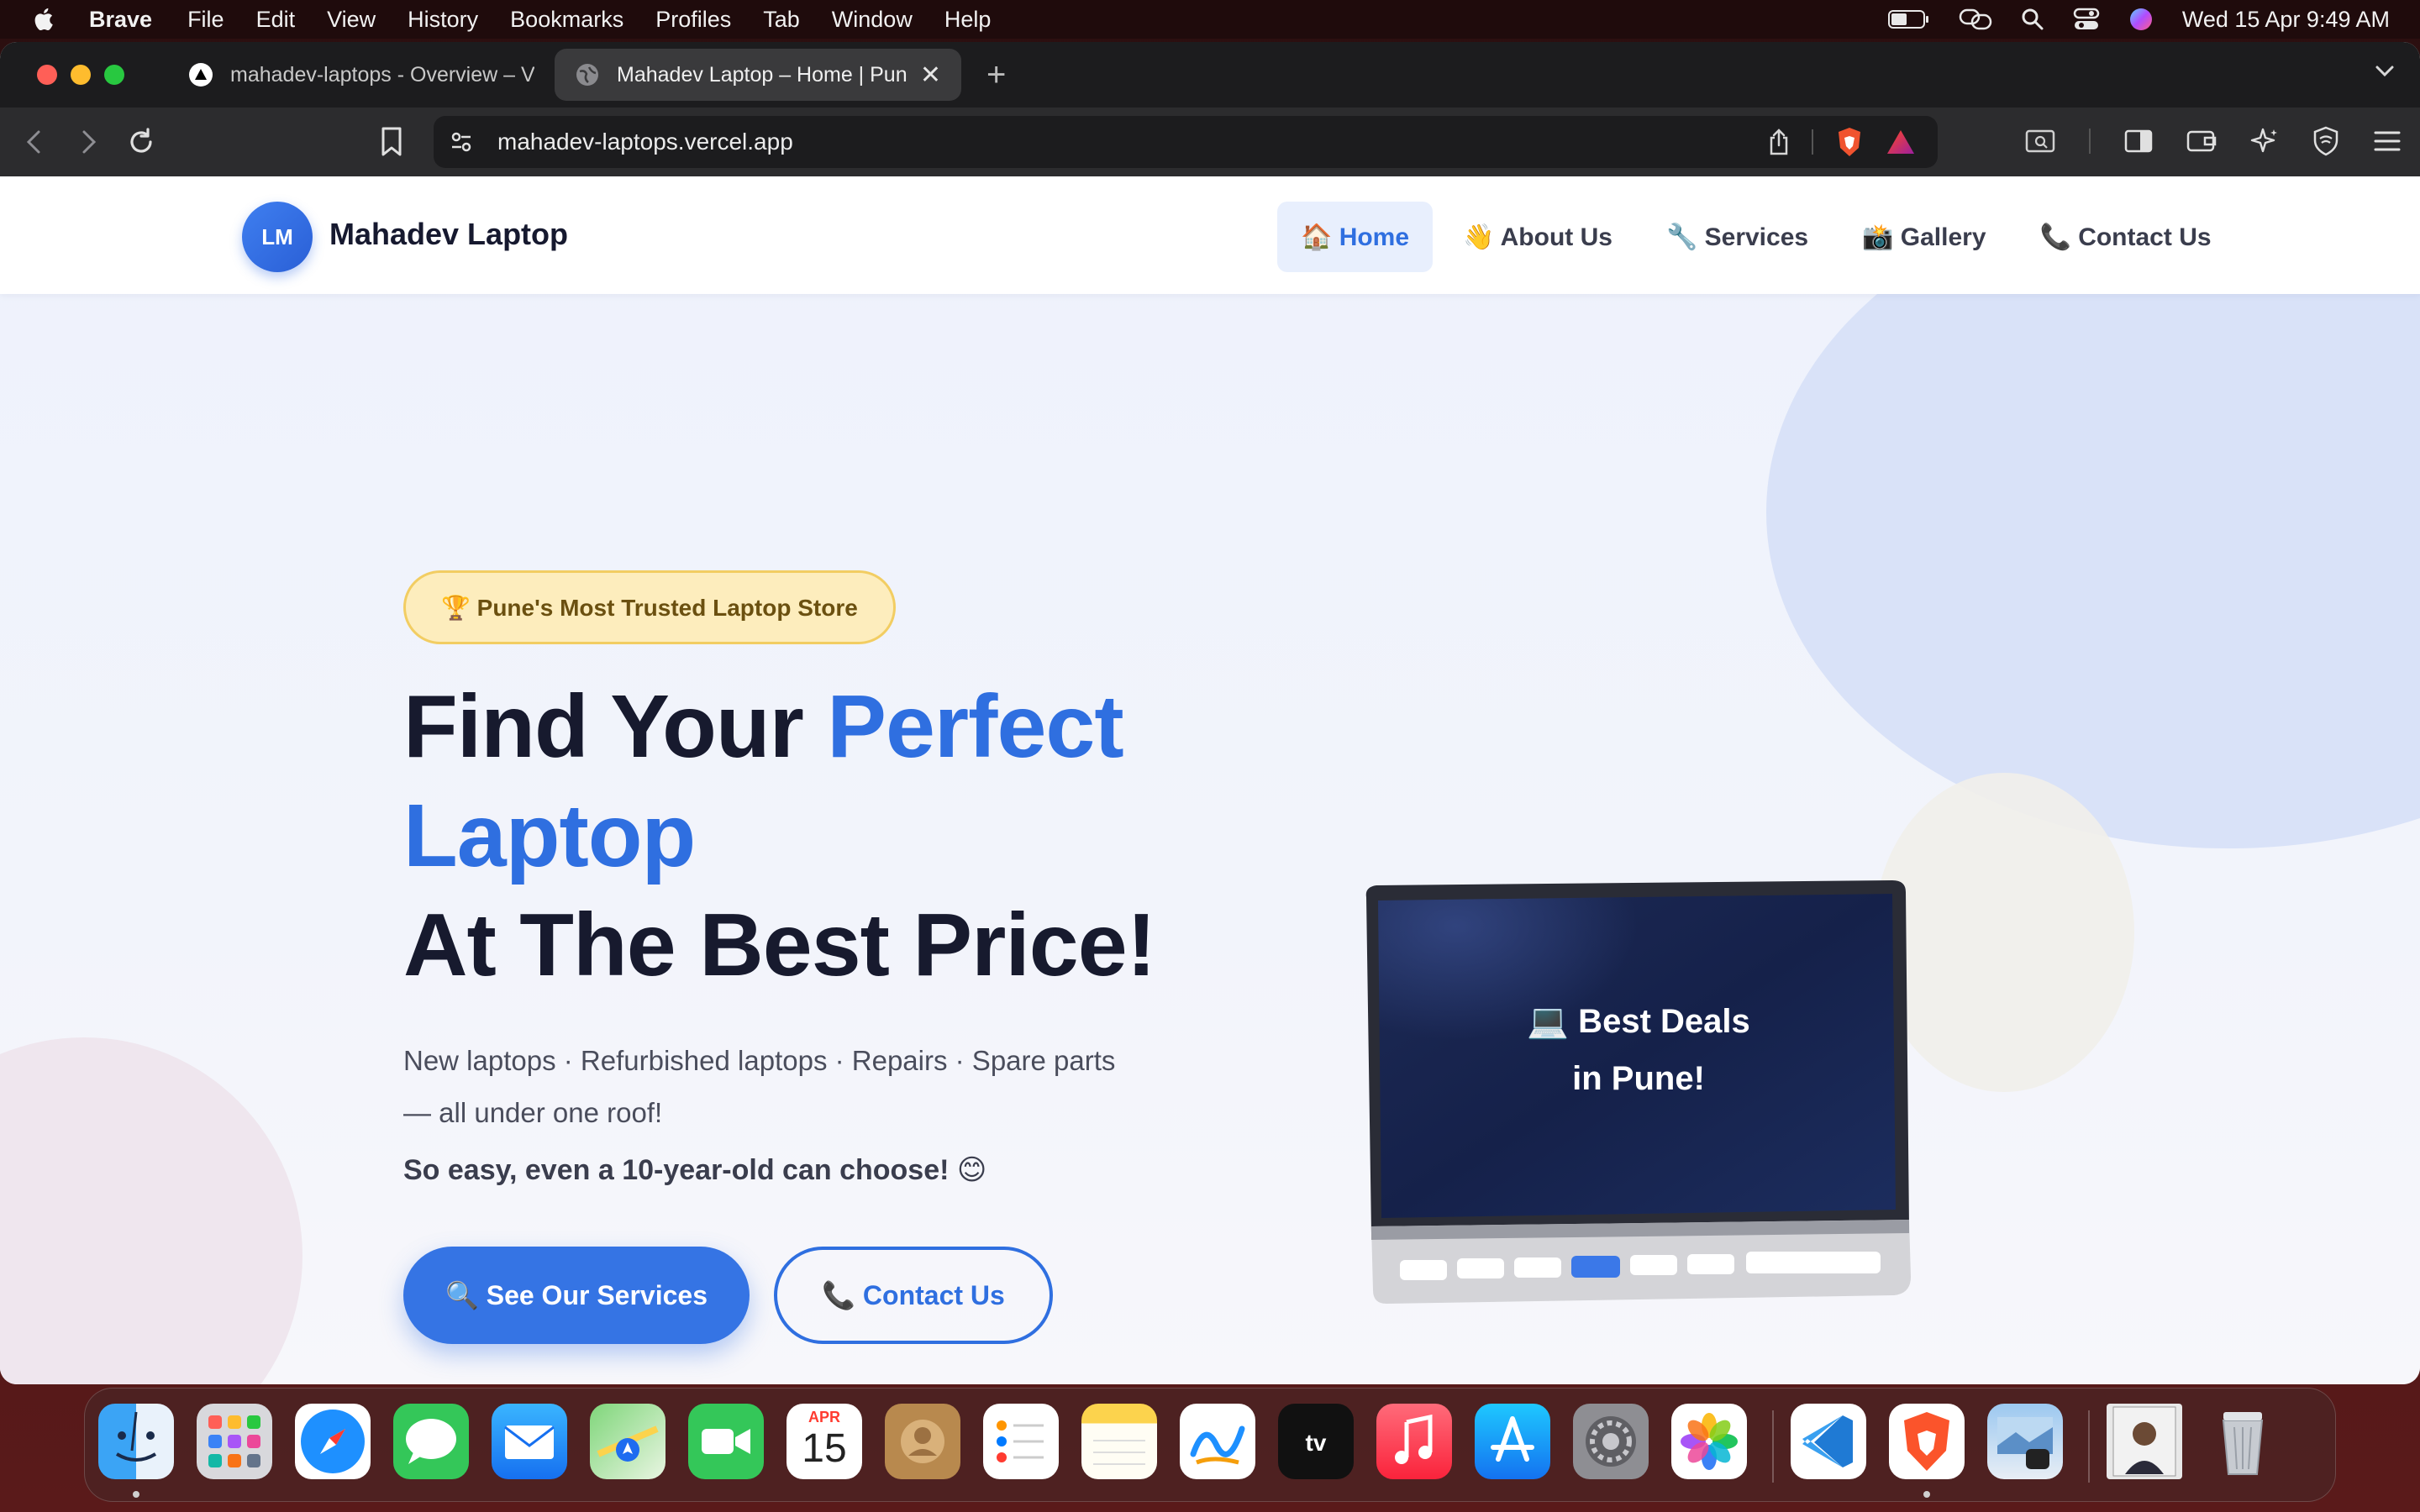  Describe the element at coordinates (1738, 237) in the screenshot. I see `nav-services: 🔧 Services` at that location.